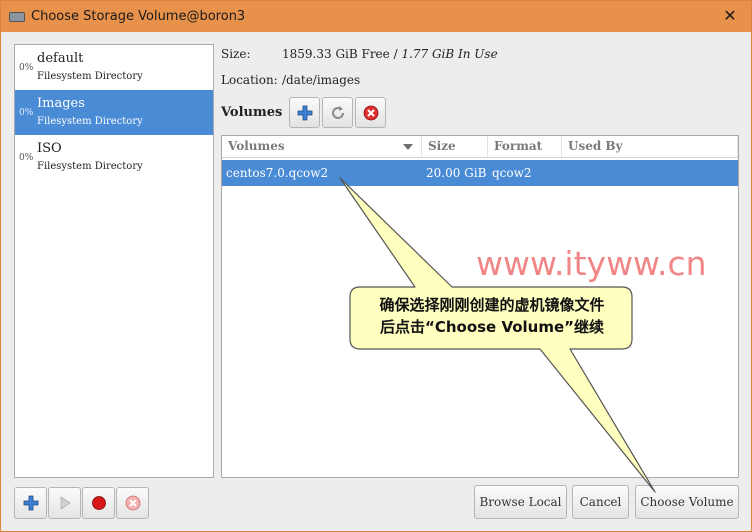  I want to click on callout-line-2: 后点击“Choose Volume”继续, so click(492, 327).